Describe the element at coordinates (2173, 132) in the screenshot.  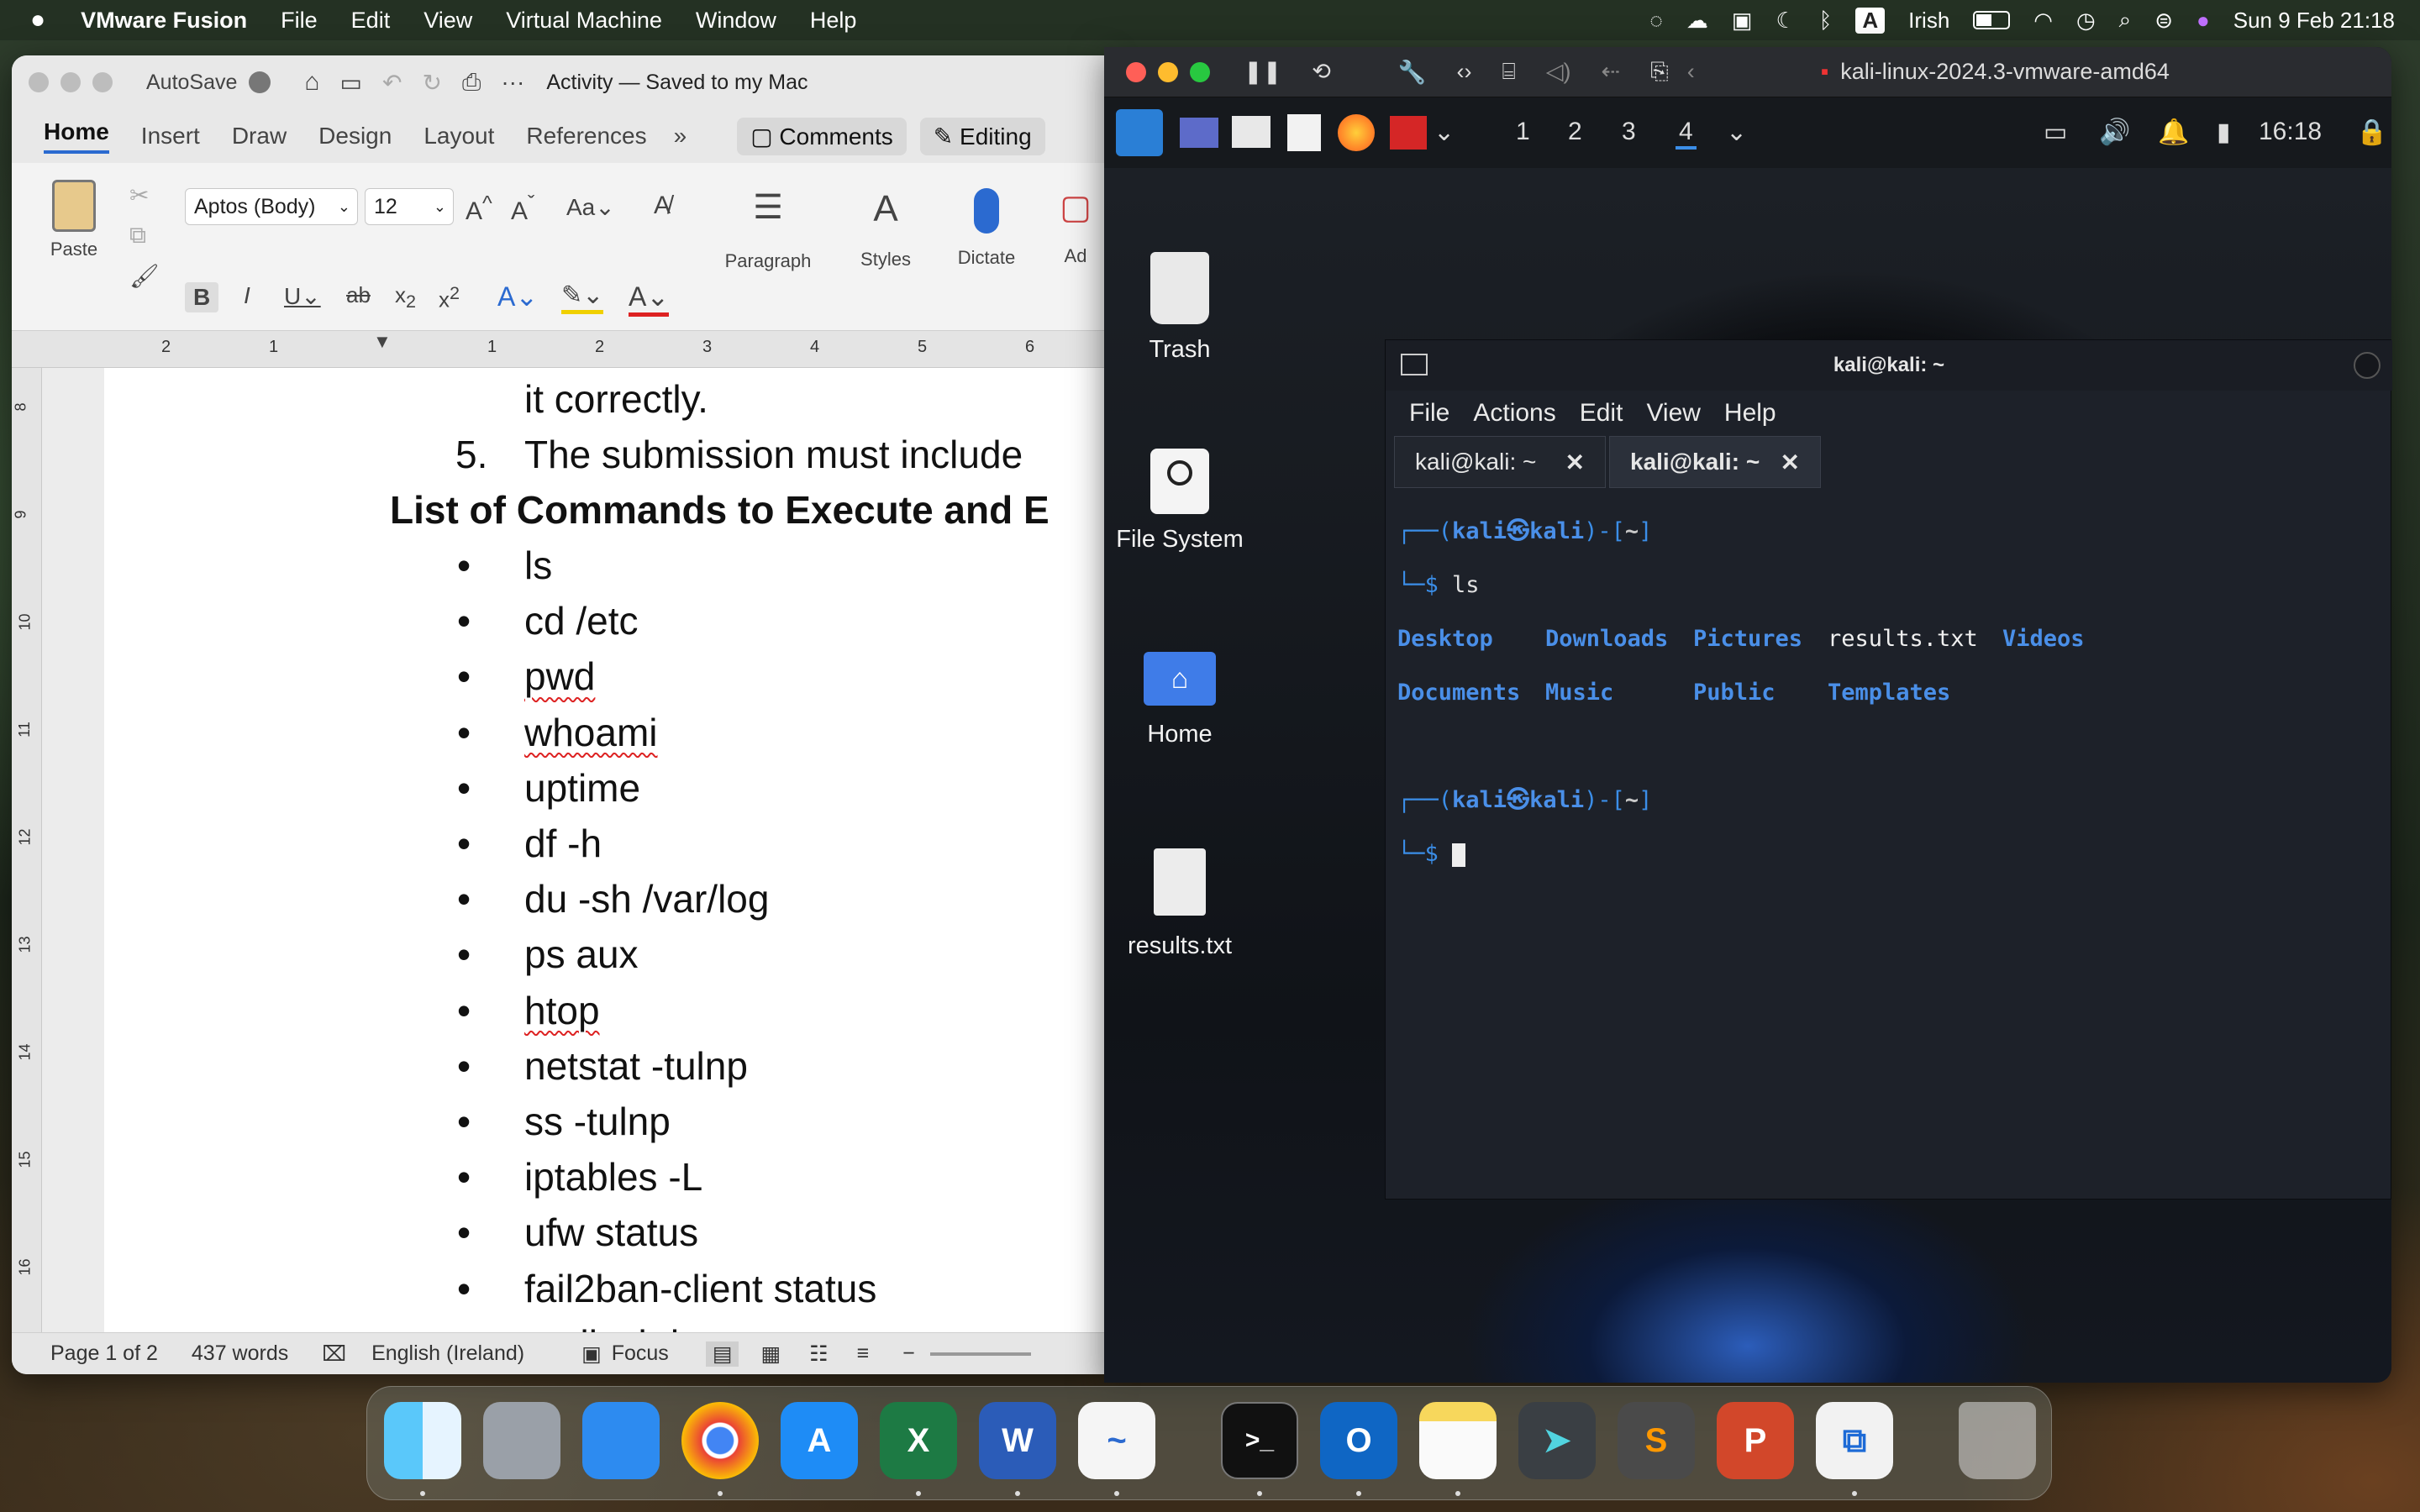
I see `notification-icon: 🔔` at that location.